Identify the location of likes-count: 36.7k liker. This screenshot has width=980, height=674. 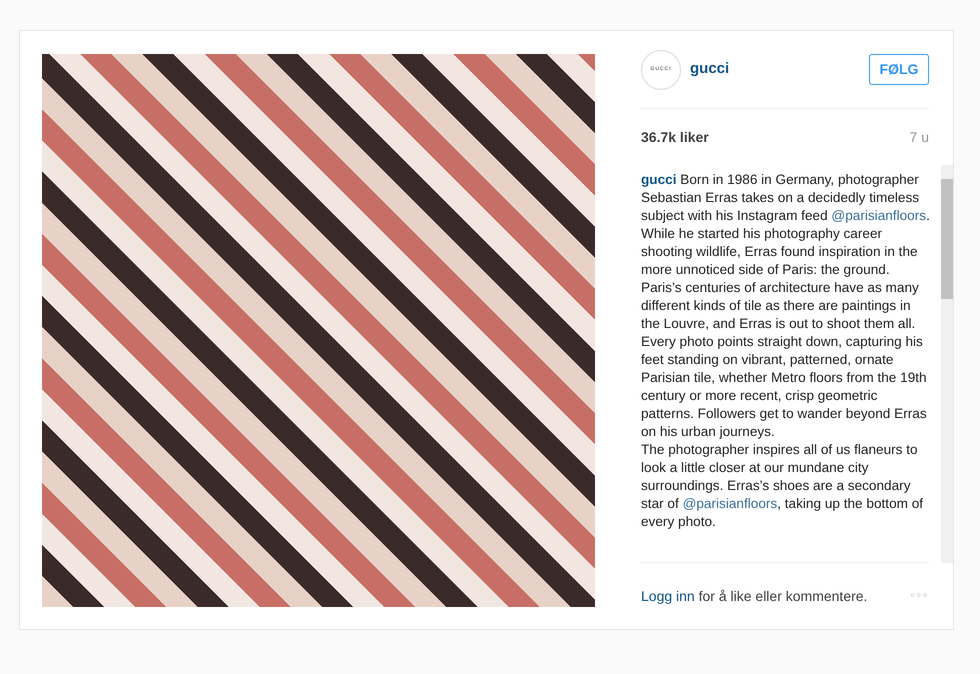
(675, 137).